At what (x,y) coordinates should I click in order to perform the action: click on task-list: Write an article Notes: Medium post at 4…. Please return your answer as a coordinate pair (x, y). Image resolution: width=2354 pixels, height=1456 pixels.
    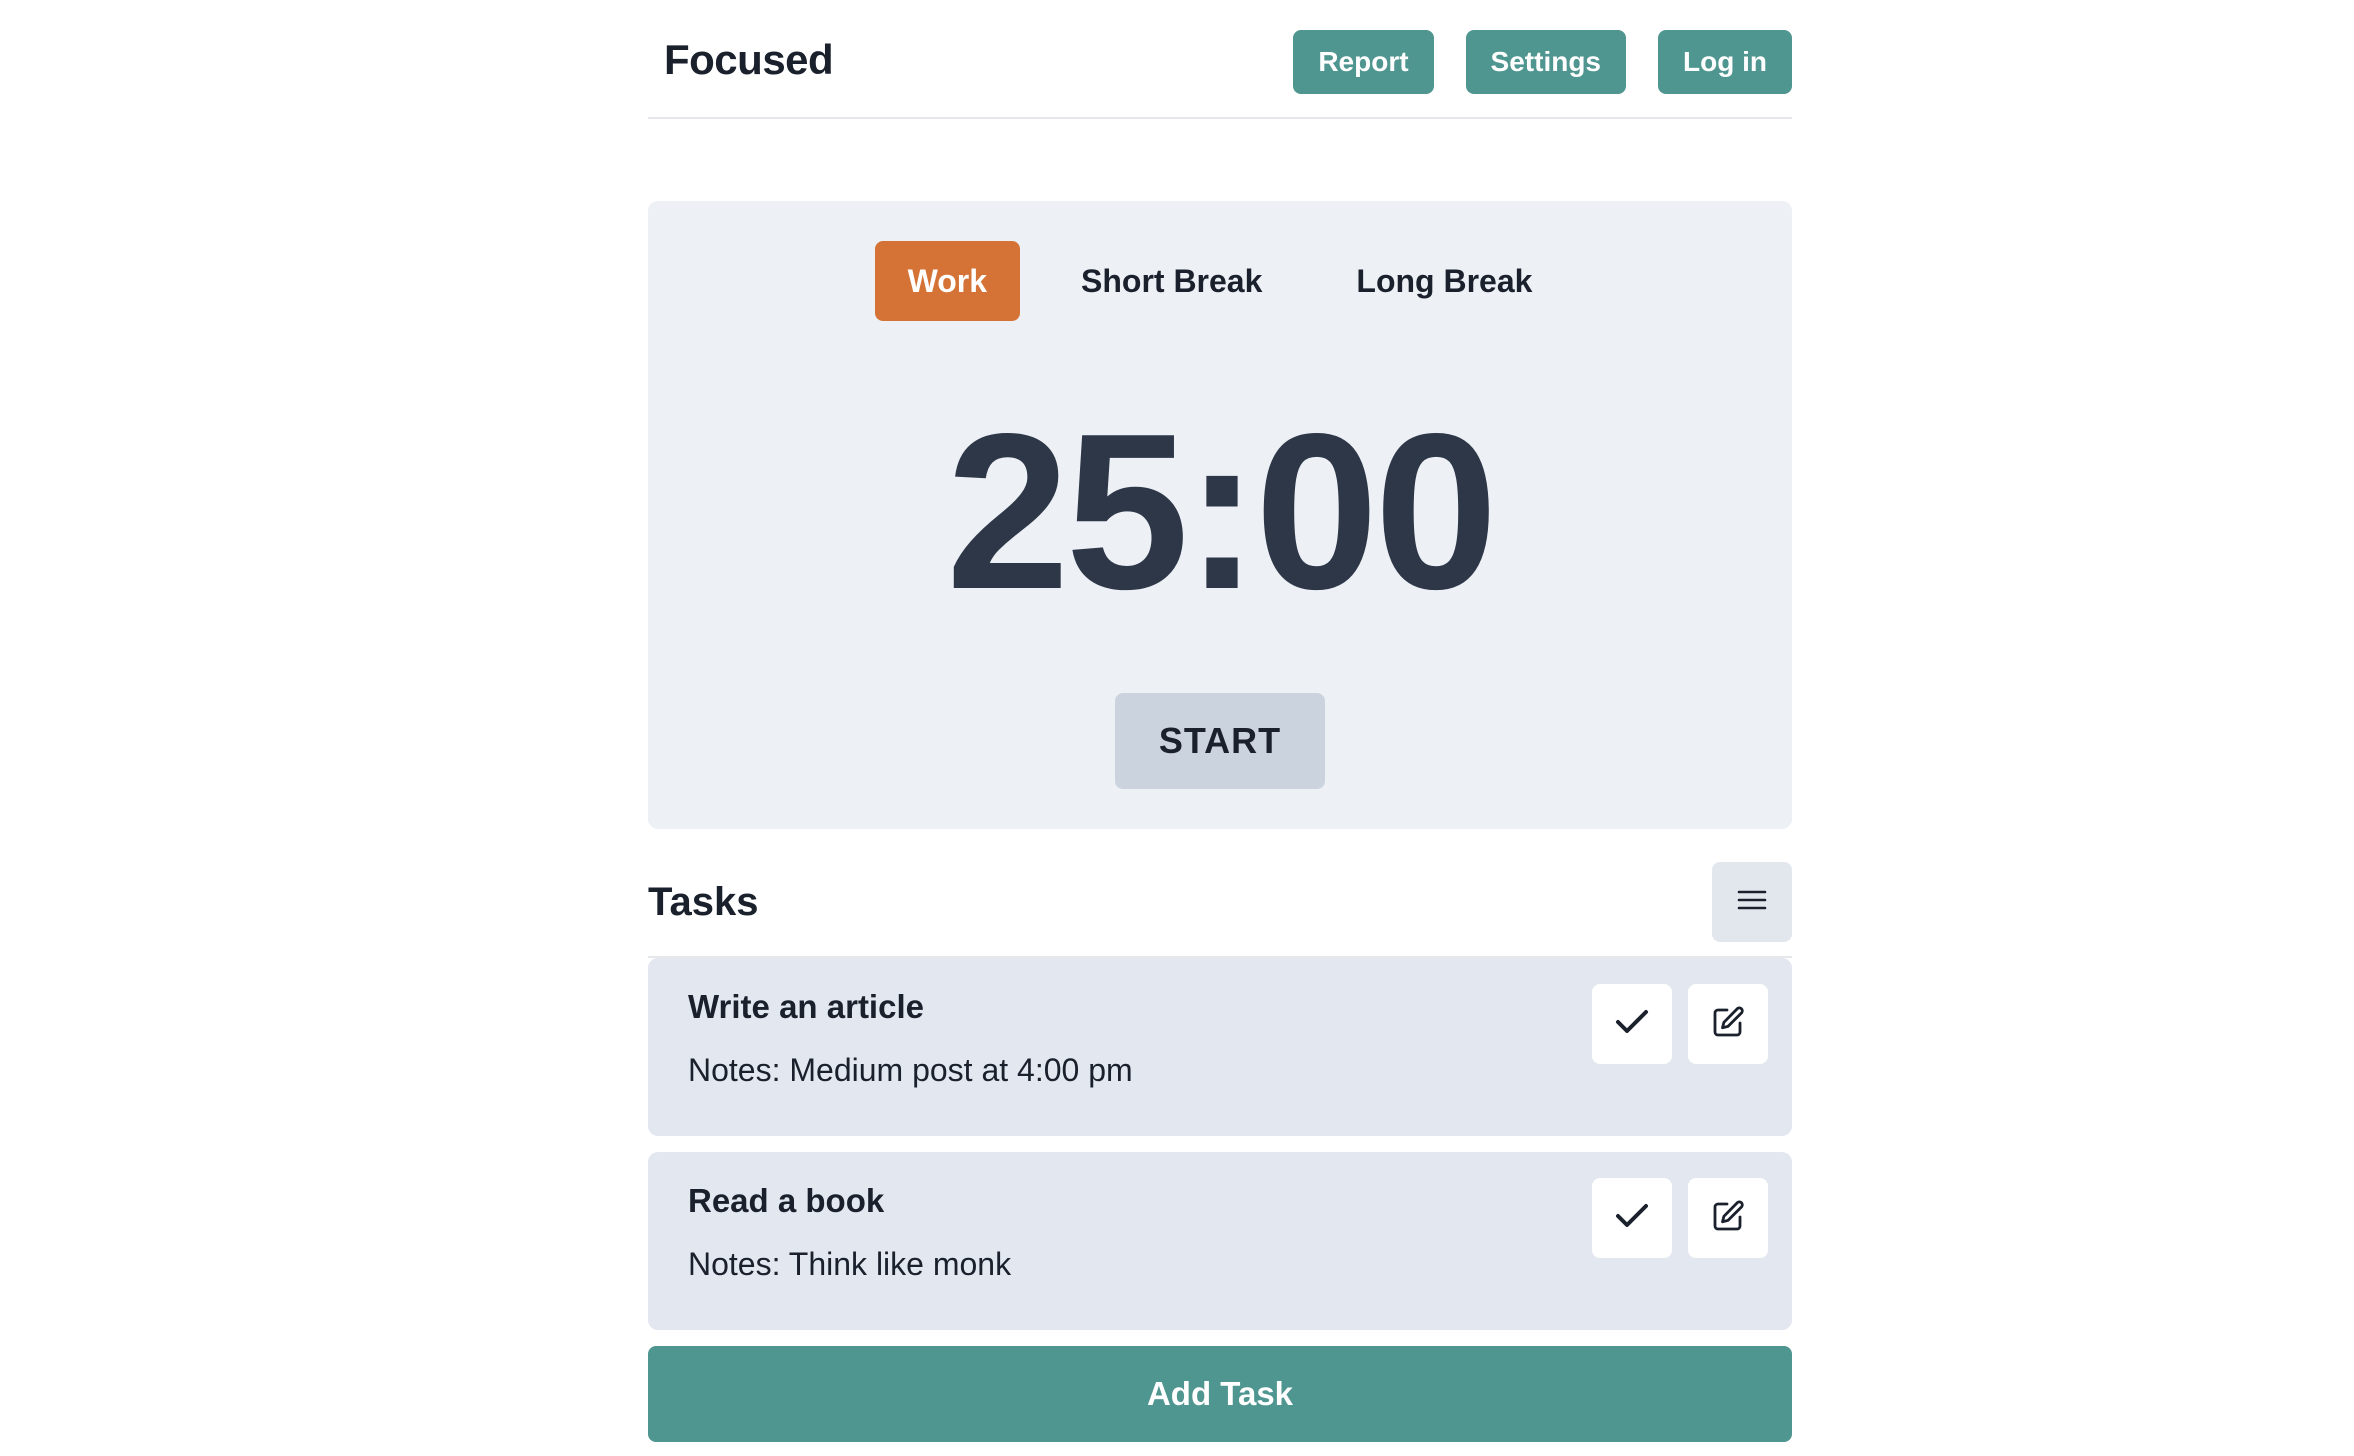
    Looking at the image, I should click on (1220, 1152).